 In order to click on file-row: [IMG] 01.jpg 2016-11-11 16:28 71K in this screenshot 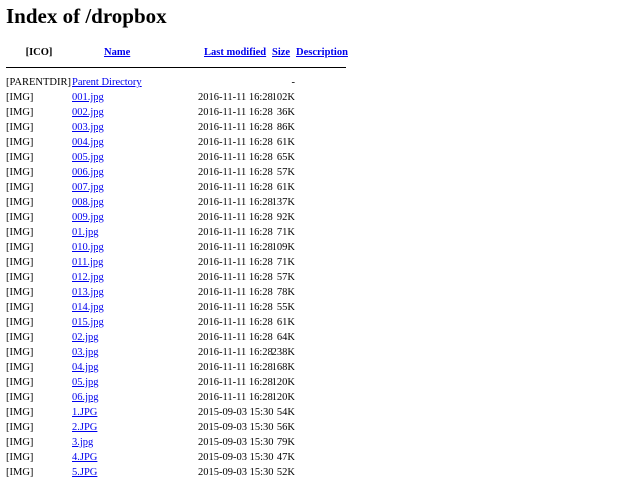, I will do `click(176, 232)`.